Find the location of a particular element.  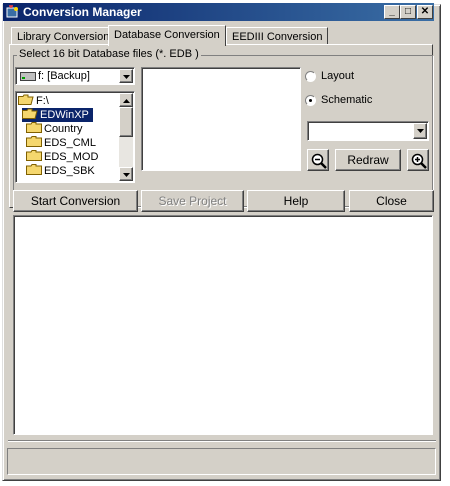

window-title: Conversion Manager is located at coordinates (82, 12).